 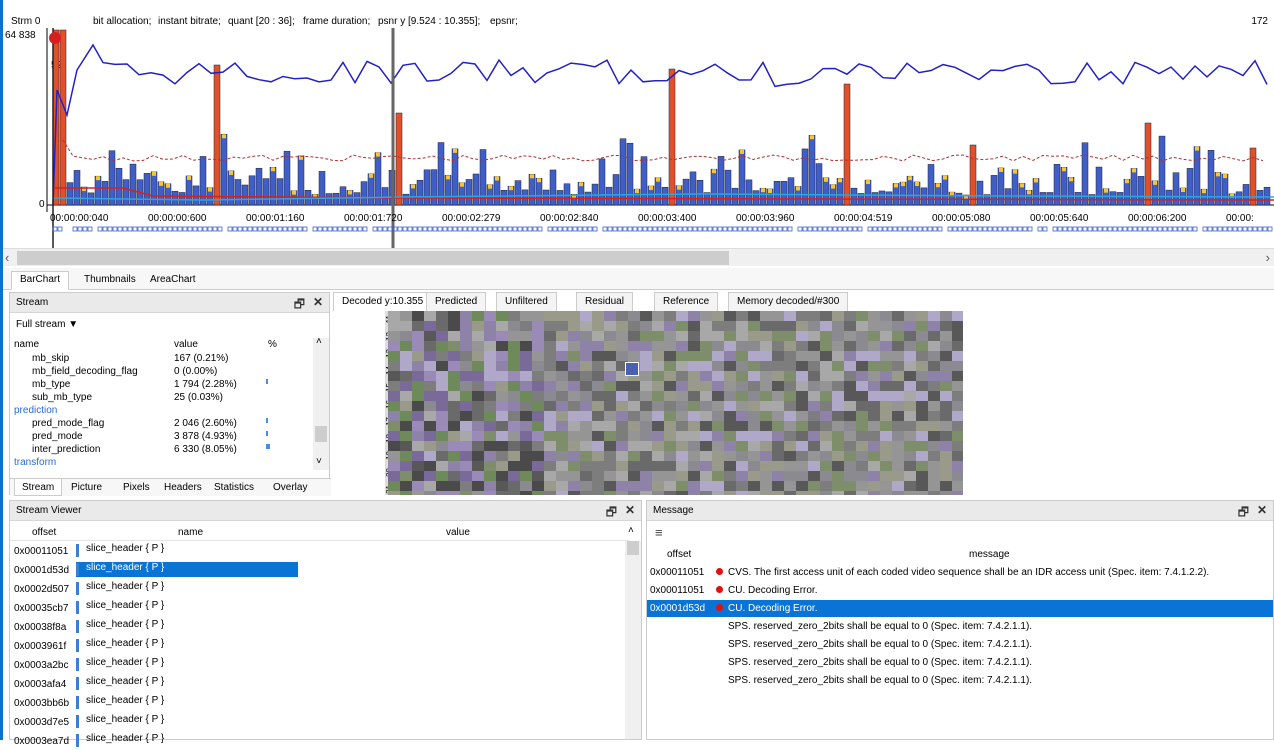 What do you see at coordinates (1240, 218) in the screenshot?
I see `time-tick-label: 00:00:` at bounding box center [1240, 218].